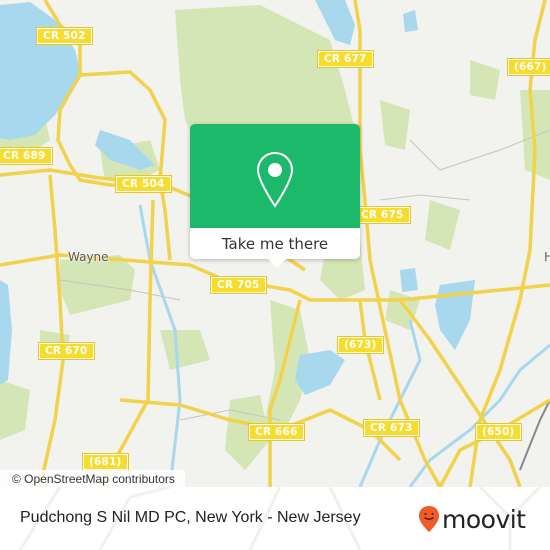 The image size is (550, 550). I want to click on road-label-cr705: CR 705, so click(238, 285).